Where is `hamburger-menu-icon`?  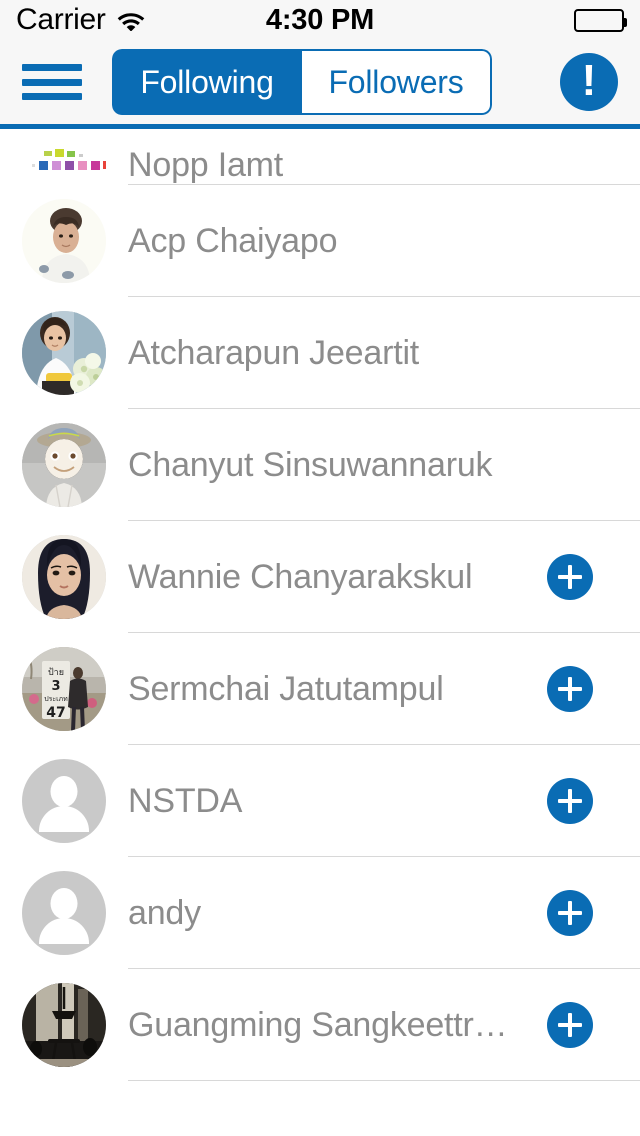
hamburger-menu-icon is located at coordinates (52, 82).